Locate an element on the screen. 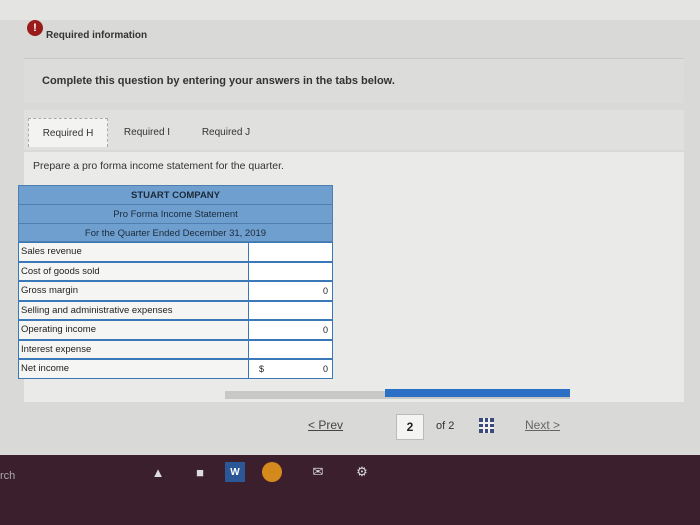  table-row: Net income $0 is located at coordinates (175, 369).